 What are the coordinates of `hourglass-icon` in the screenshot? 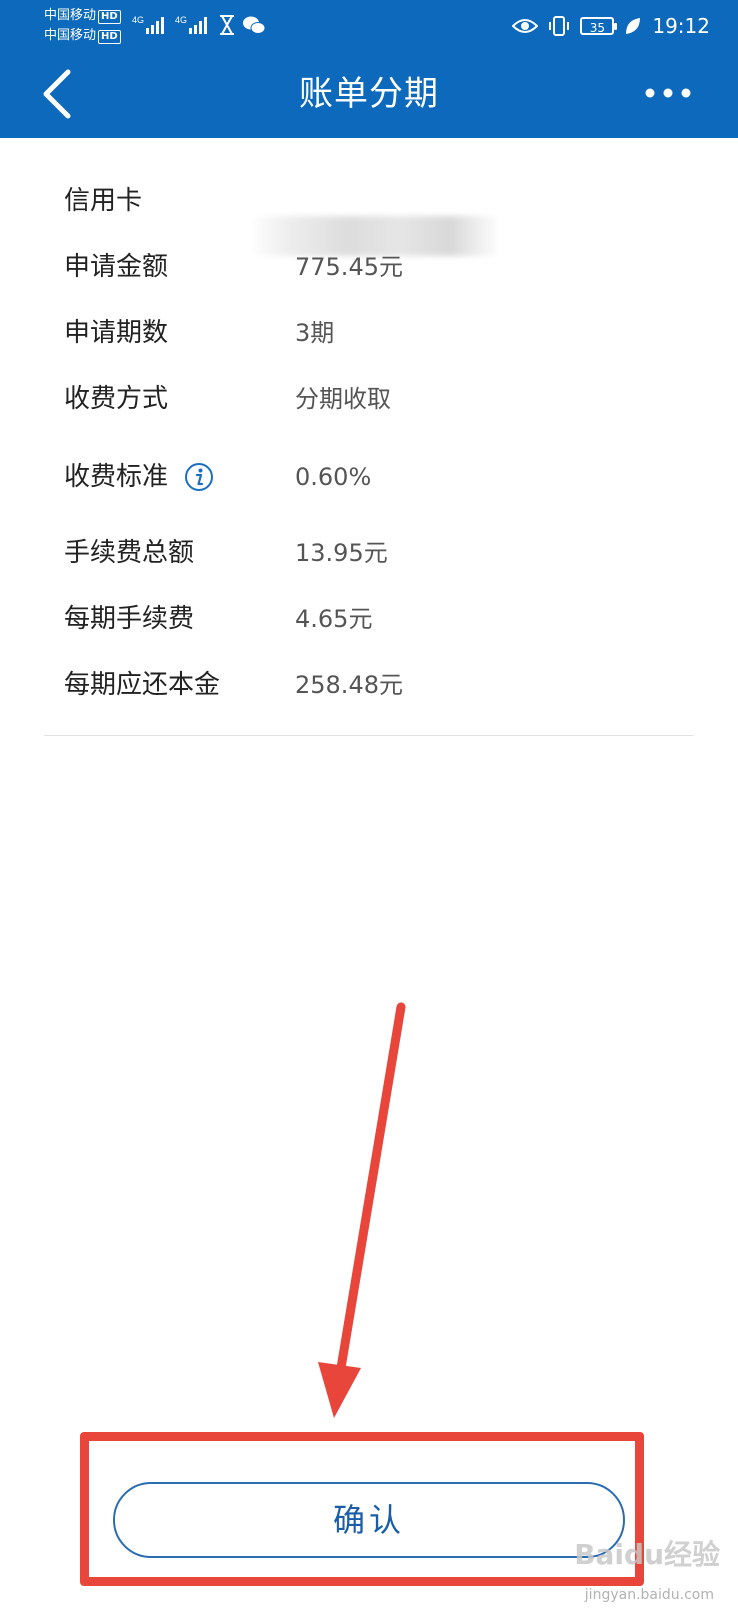 It's located at (227, 25).